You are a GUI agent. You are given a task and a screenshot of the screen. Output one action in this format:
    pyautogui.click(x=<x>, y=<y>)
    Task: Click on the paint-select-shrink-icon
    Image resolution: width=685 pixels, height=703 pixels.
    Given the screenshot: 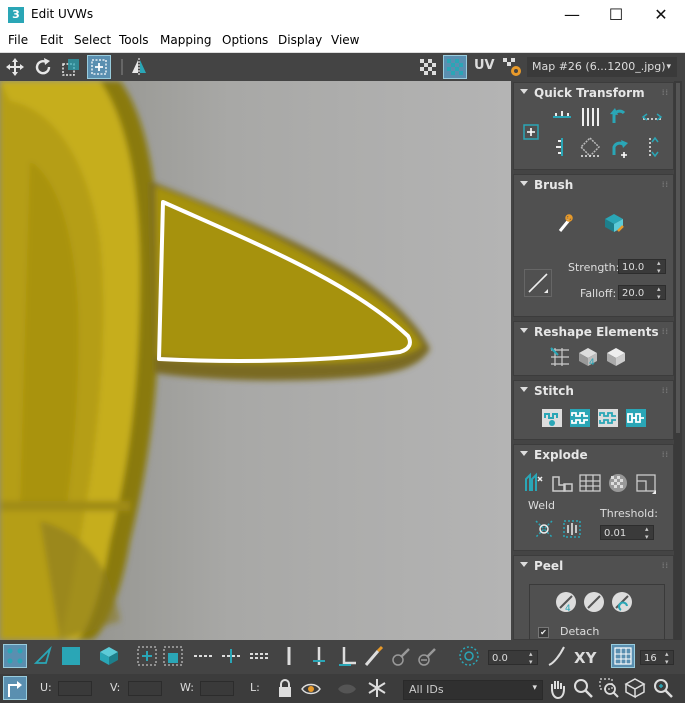 What is the action you would take?
    pyautogui.click(x=427, y=656)
    